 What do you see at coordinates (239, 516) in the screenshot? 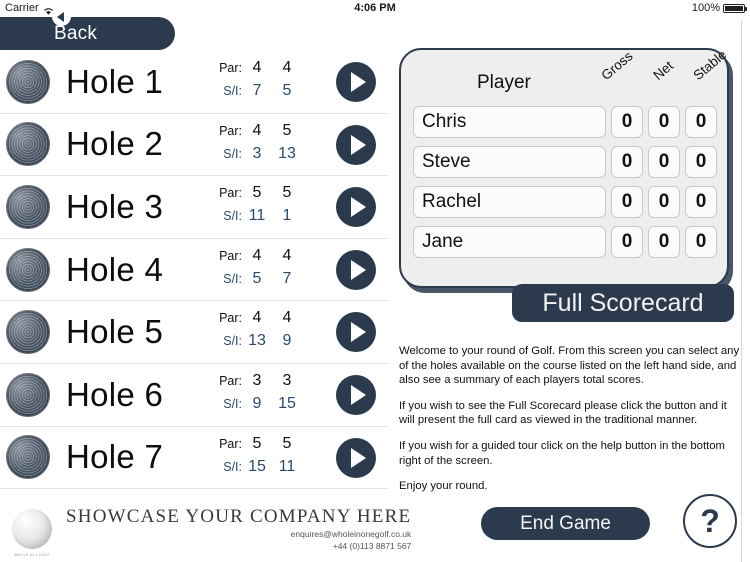
I see `advert-headline: SHOWCASE YOUR COMPANY HERE` at bounding box center [239, 516].